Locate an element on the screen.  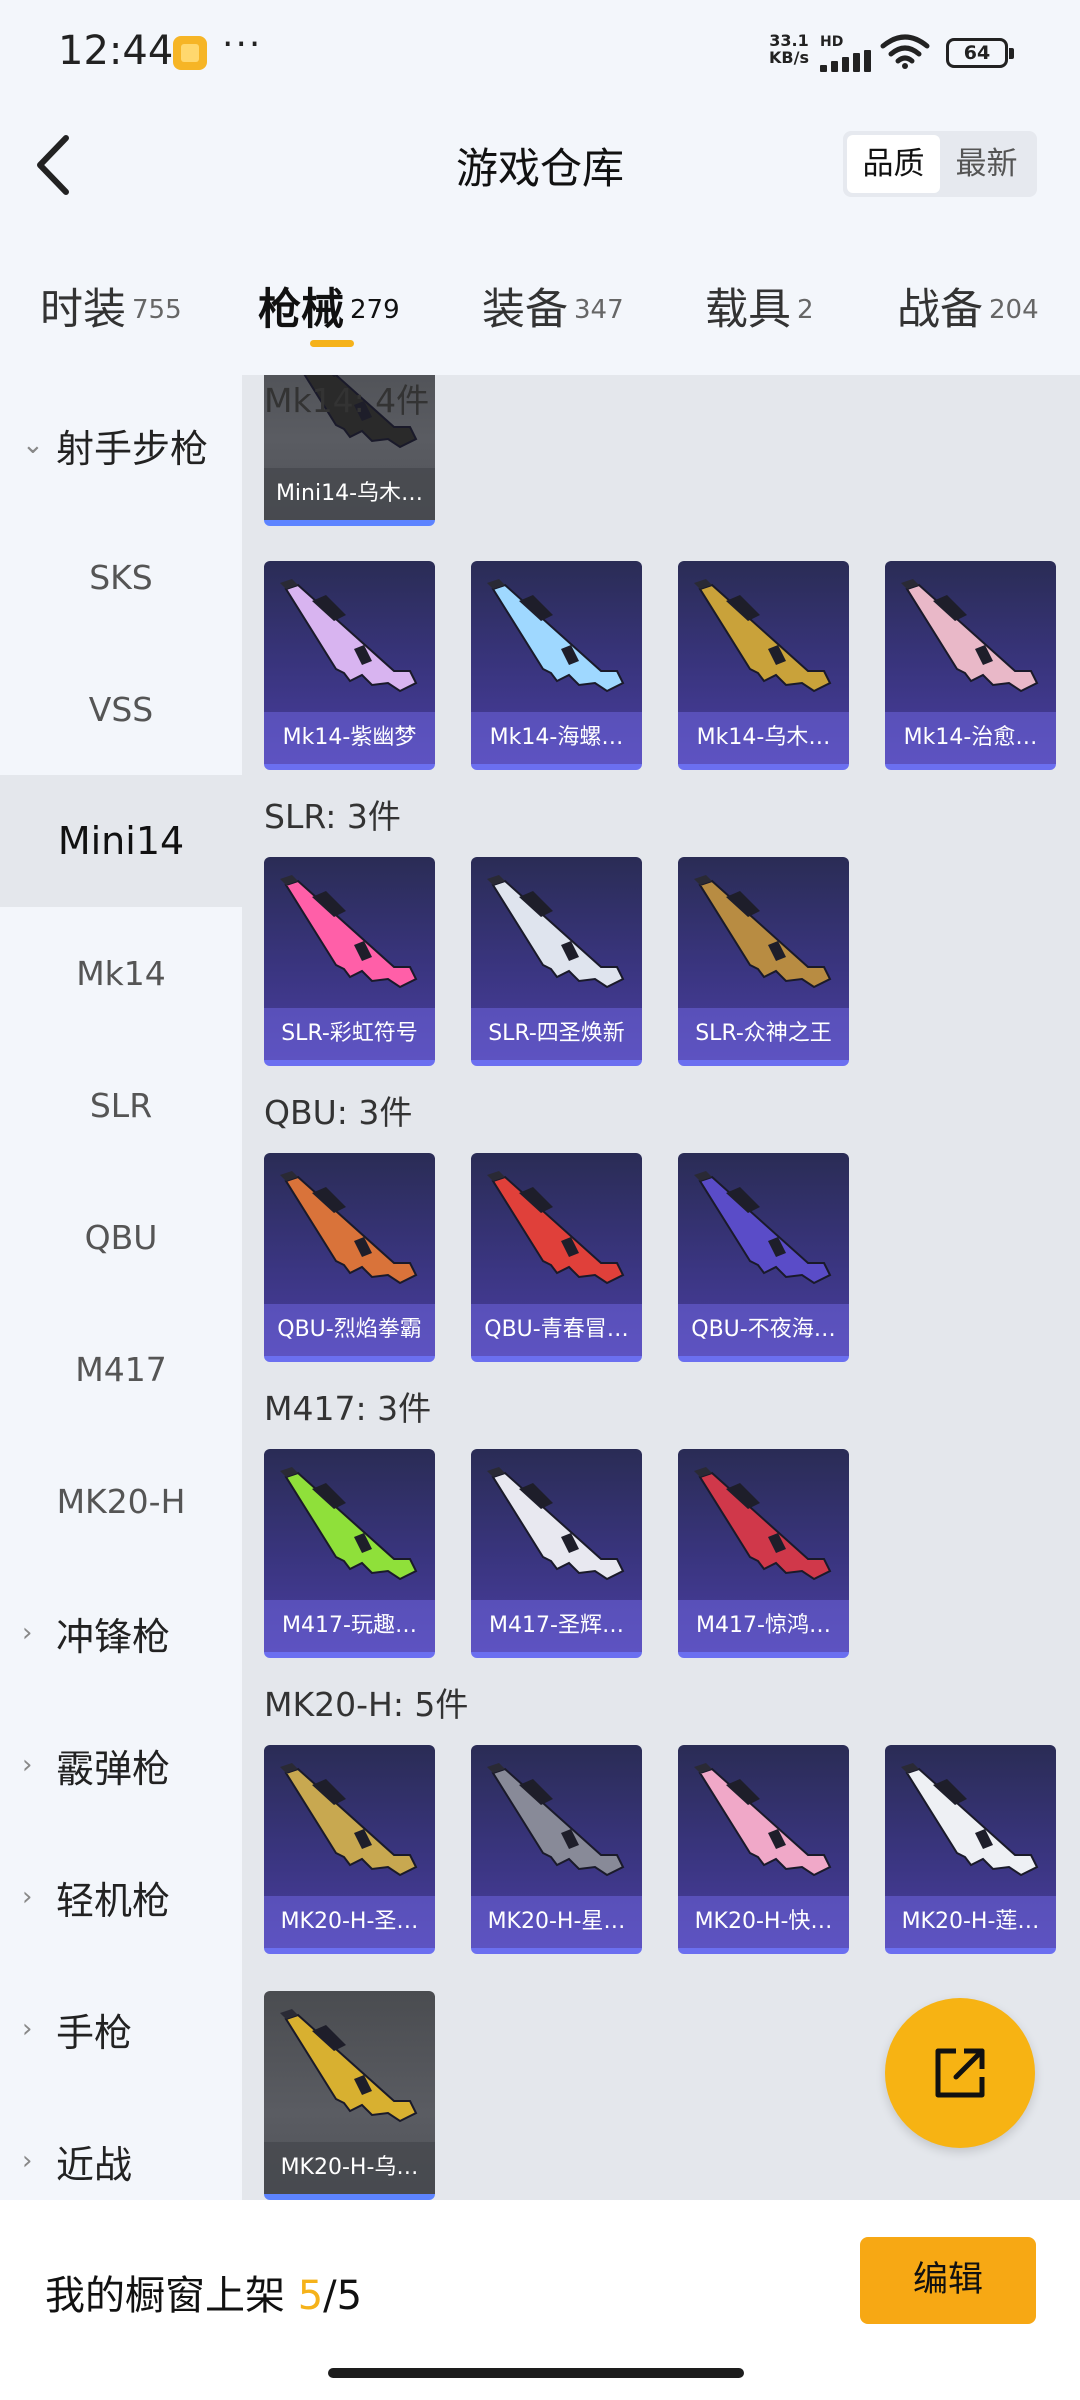
sidebar-category-smg: › 冲锋枪 is located at coordinates (121, 1633).